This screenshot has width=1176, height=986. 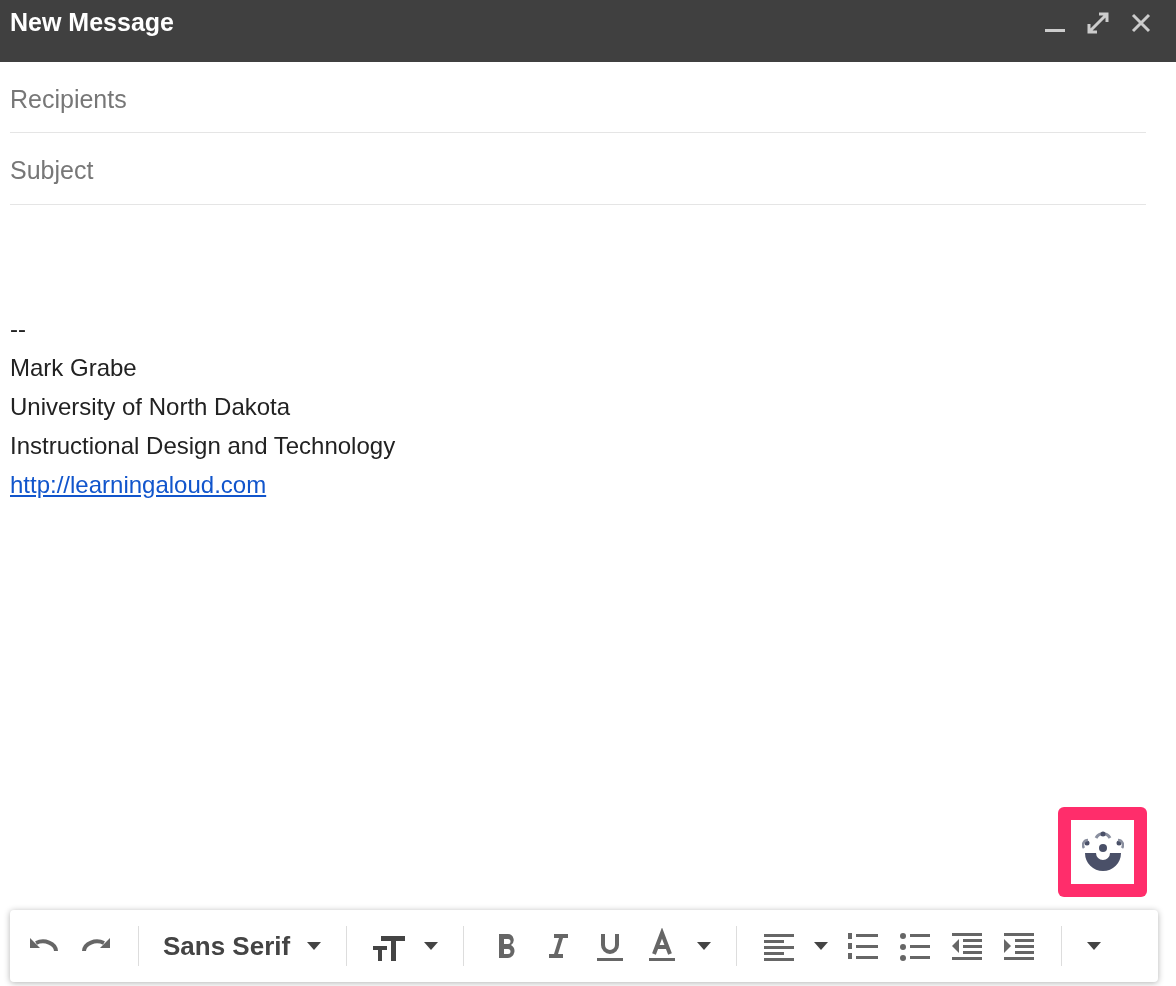 What do you see at coordinates (150, 407) in the screenshot?
I see `signature-line: University of North Dakota` at bounding box center [150, 407].